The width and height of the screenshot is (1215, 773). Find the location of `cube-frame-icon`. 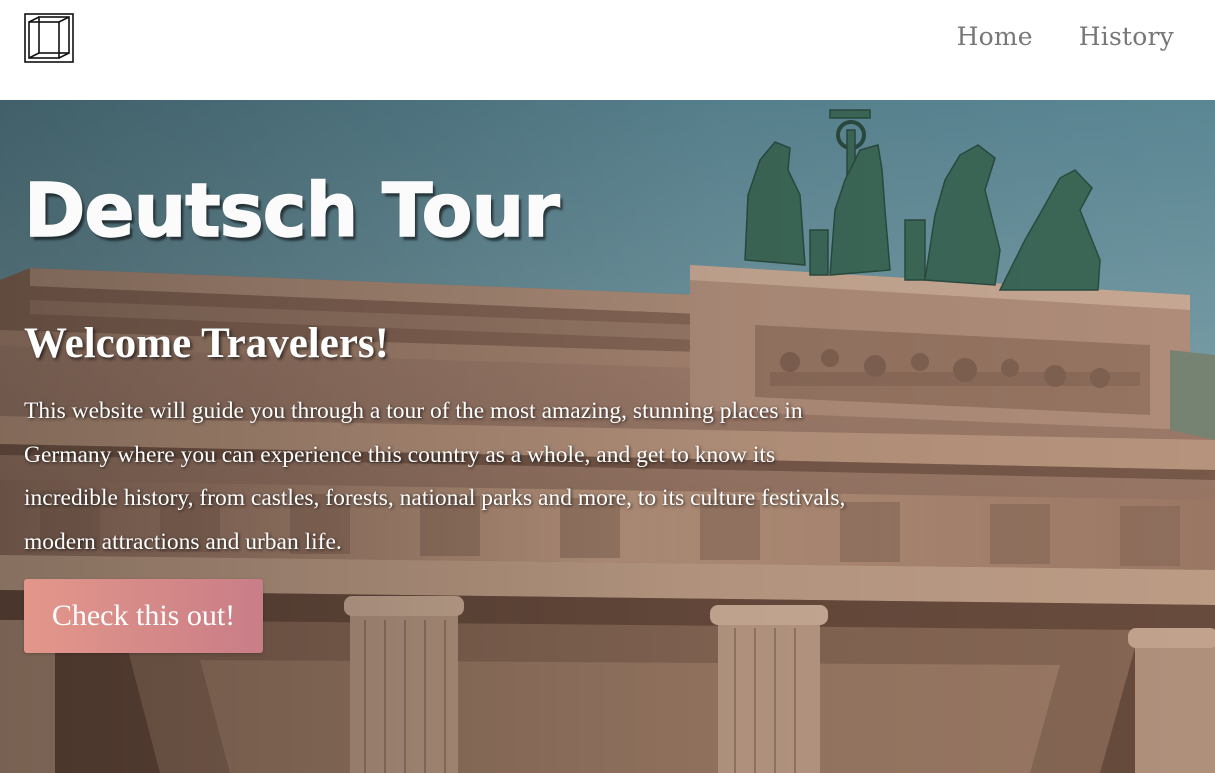

cube-frame-icon is located at coordinates (49, 38).